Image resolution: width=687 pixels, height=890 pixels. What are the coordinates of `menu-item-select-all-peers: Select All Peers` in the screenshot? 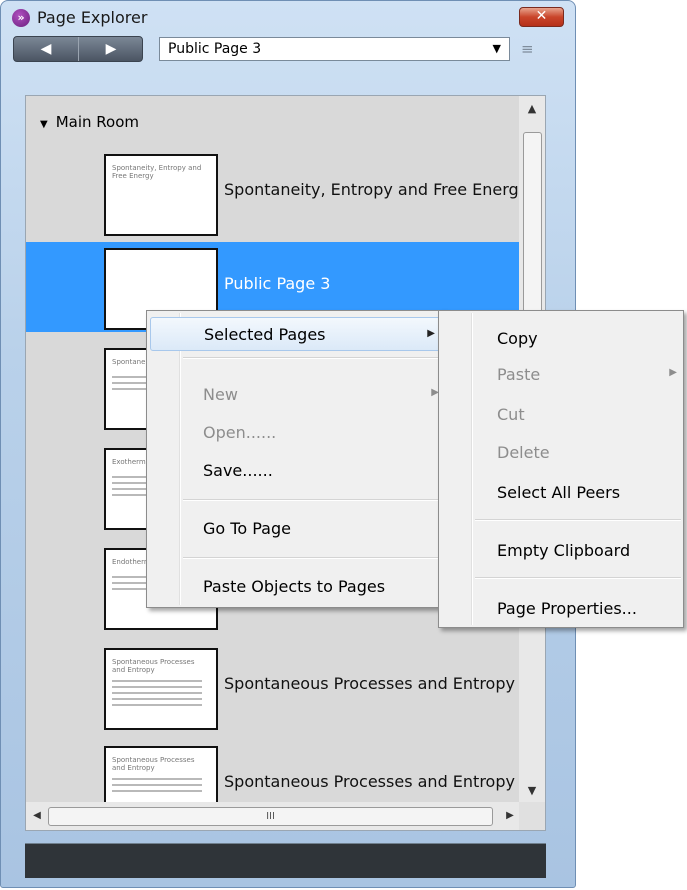 It's located at (561, 492).